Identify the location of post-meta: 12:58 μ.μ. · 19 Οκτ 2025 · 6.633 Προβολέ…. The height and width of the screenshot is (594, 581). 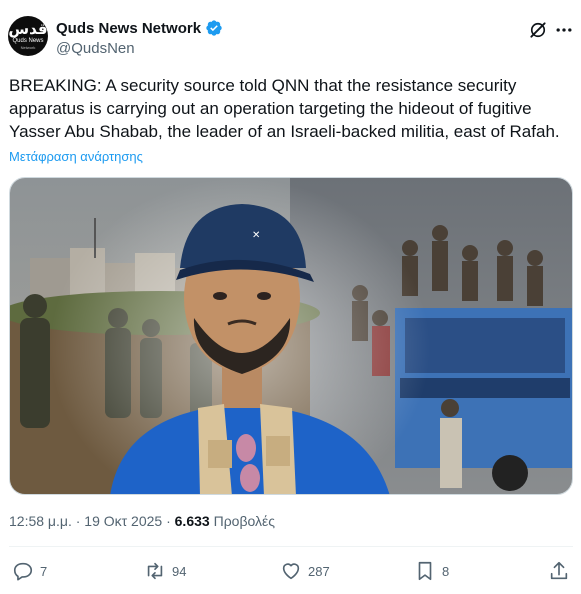
(142, 521).